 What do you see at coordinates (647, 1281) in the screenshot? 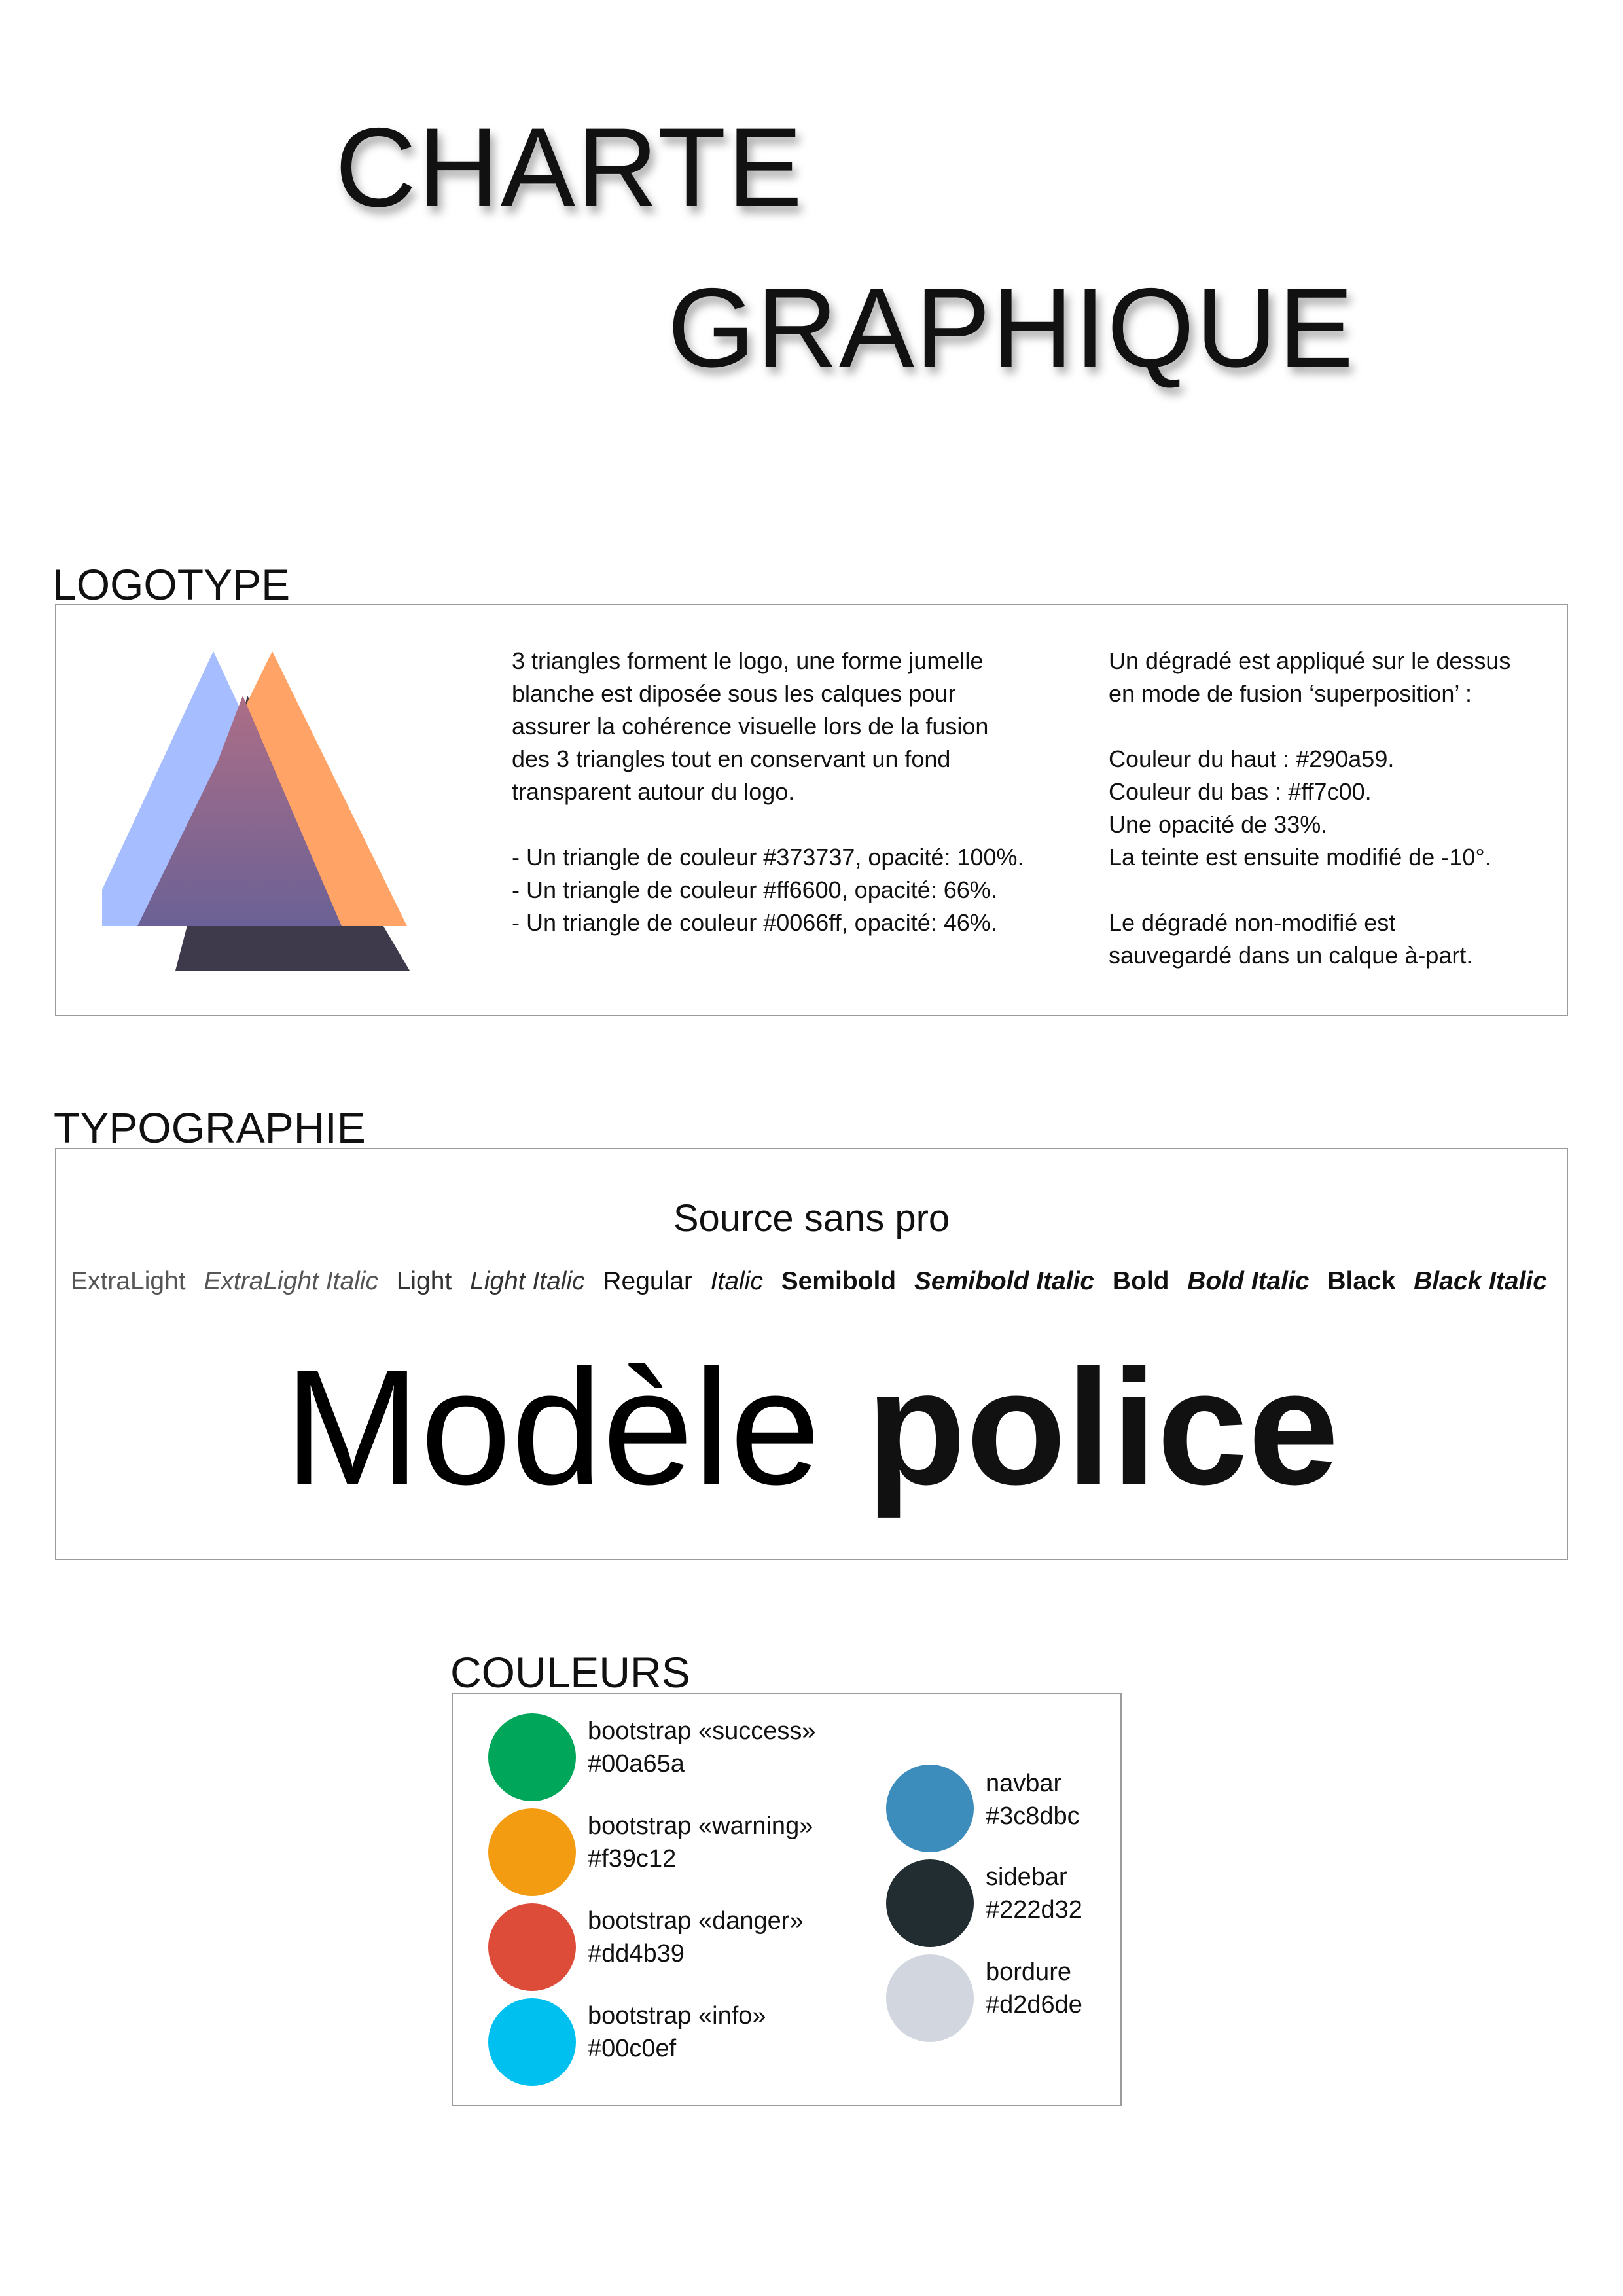
I see `weight-regular: Regular` at bounding box center [647, 1281].